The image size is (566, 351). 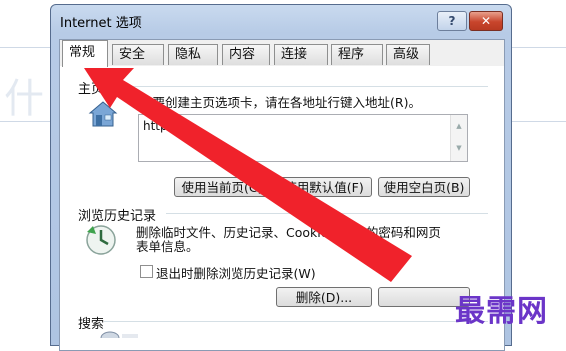 I want to click on homepage-address-value: http://, so click(x=161, y=126).